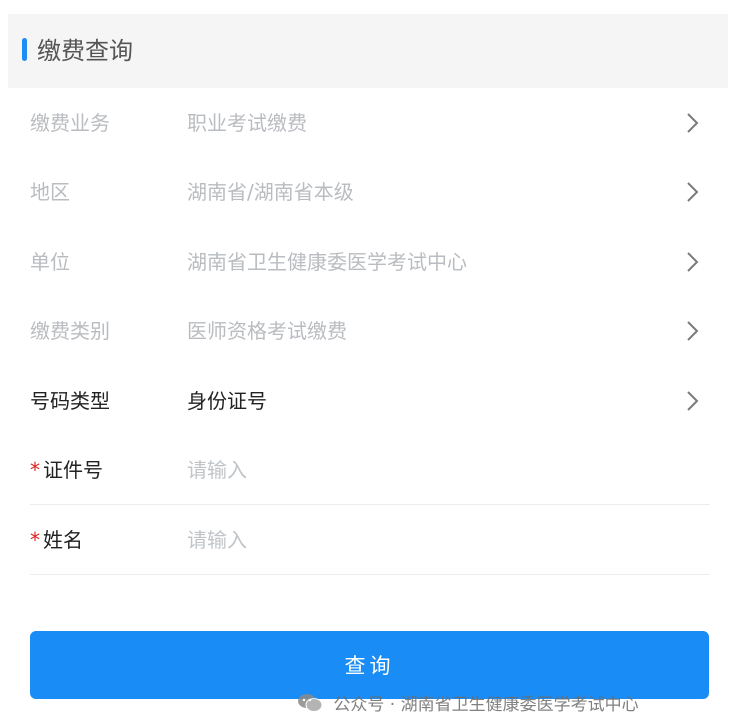  What do you see at coordinates (310, 702) in the screenshot?
I see `wechat-icon` at bounding box center [310, 702].